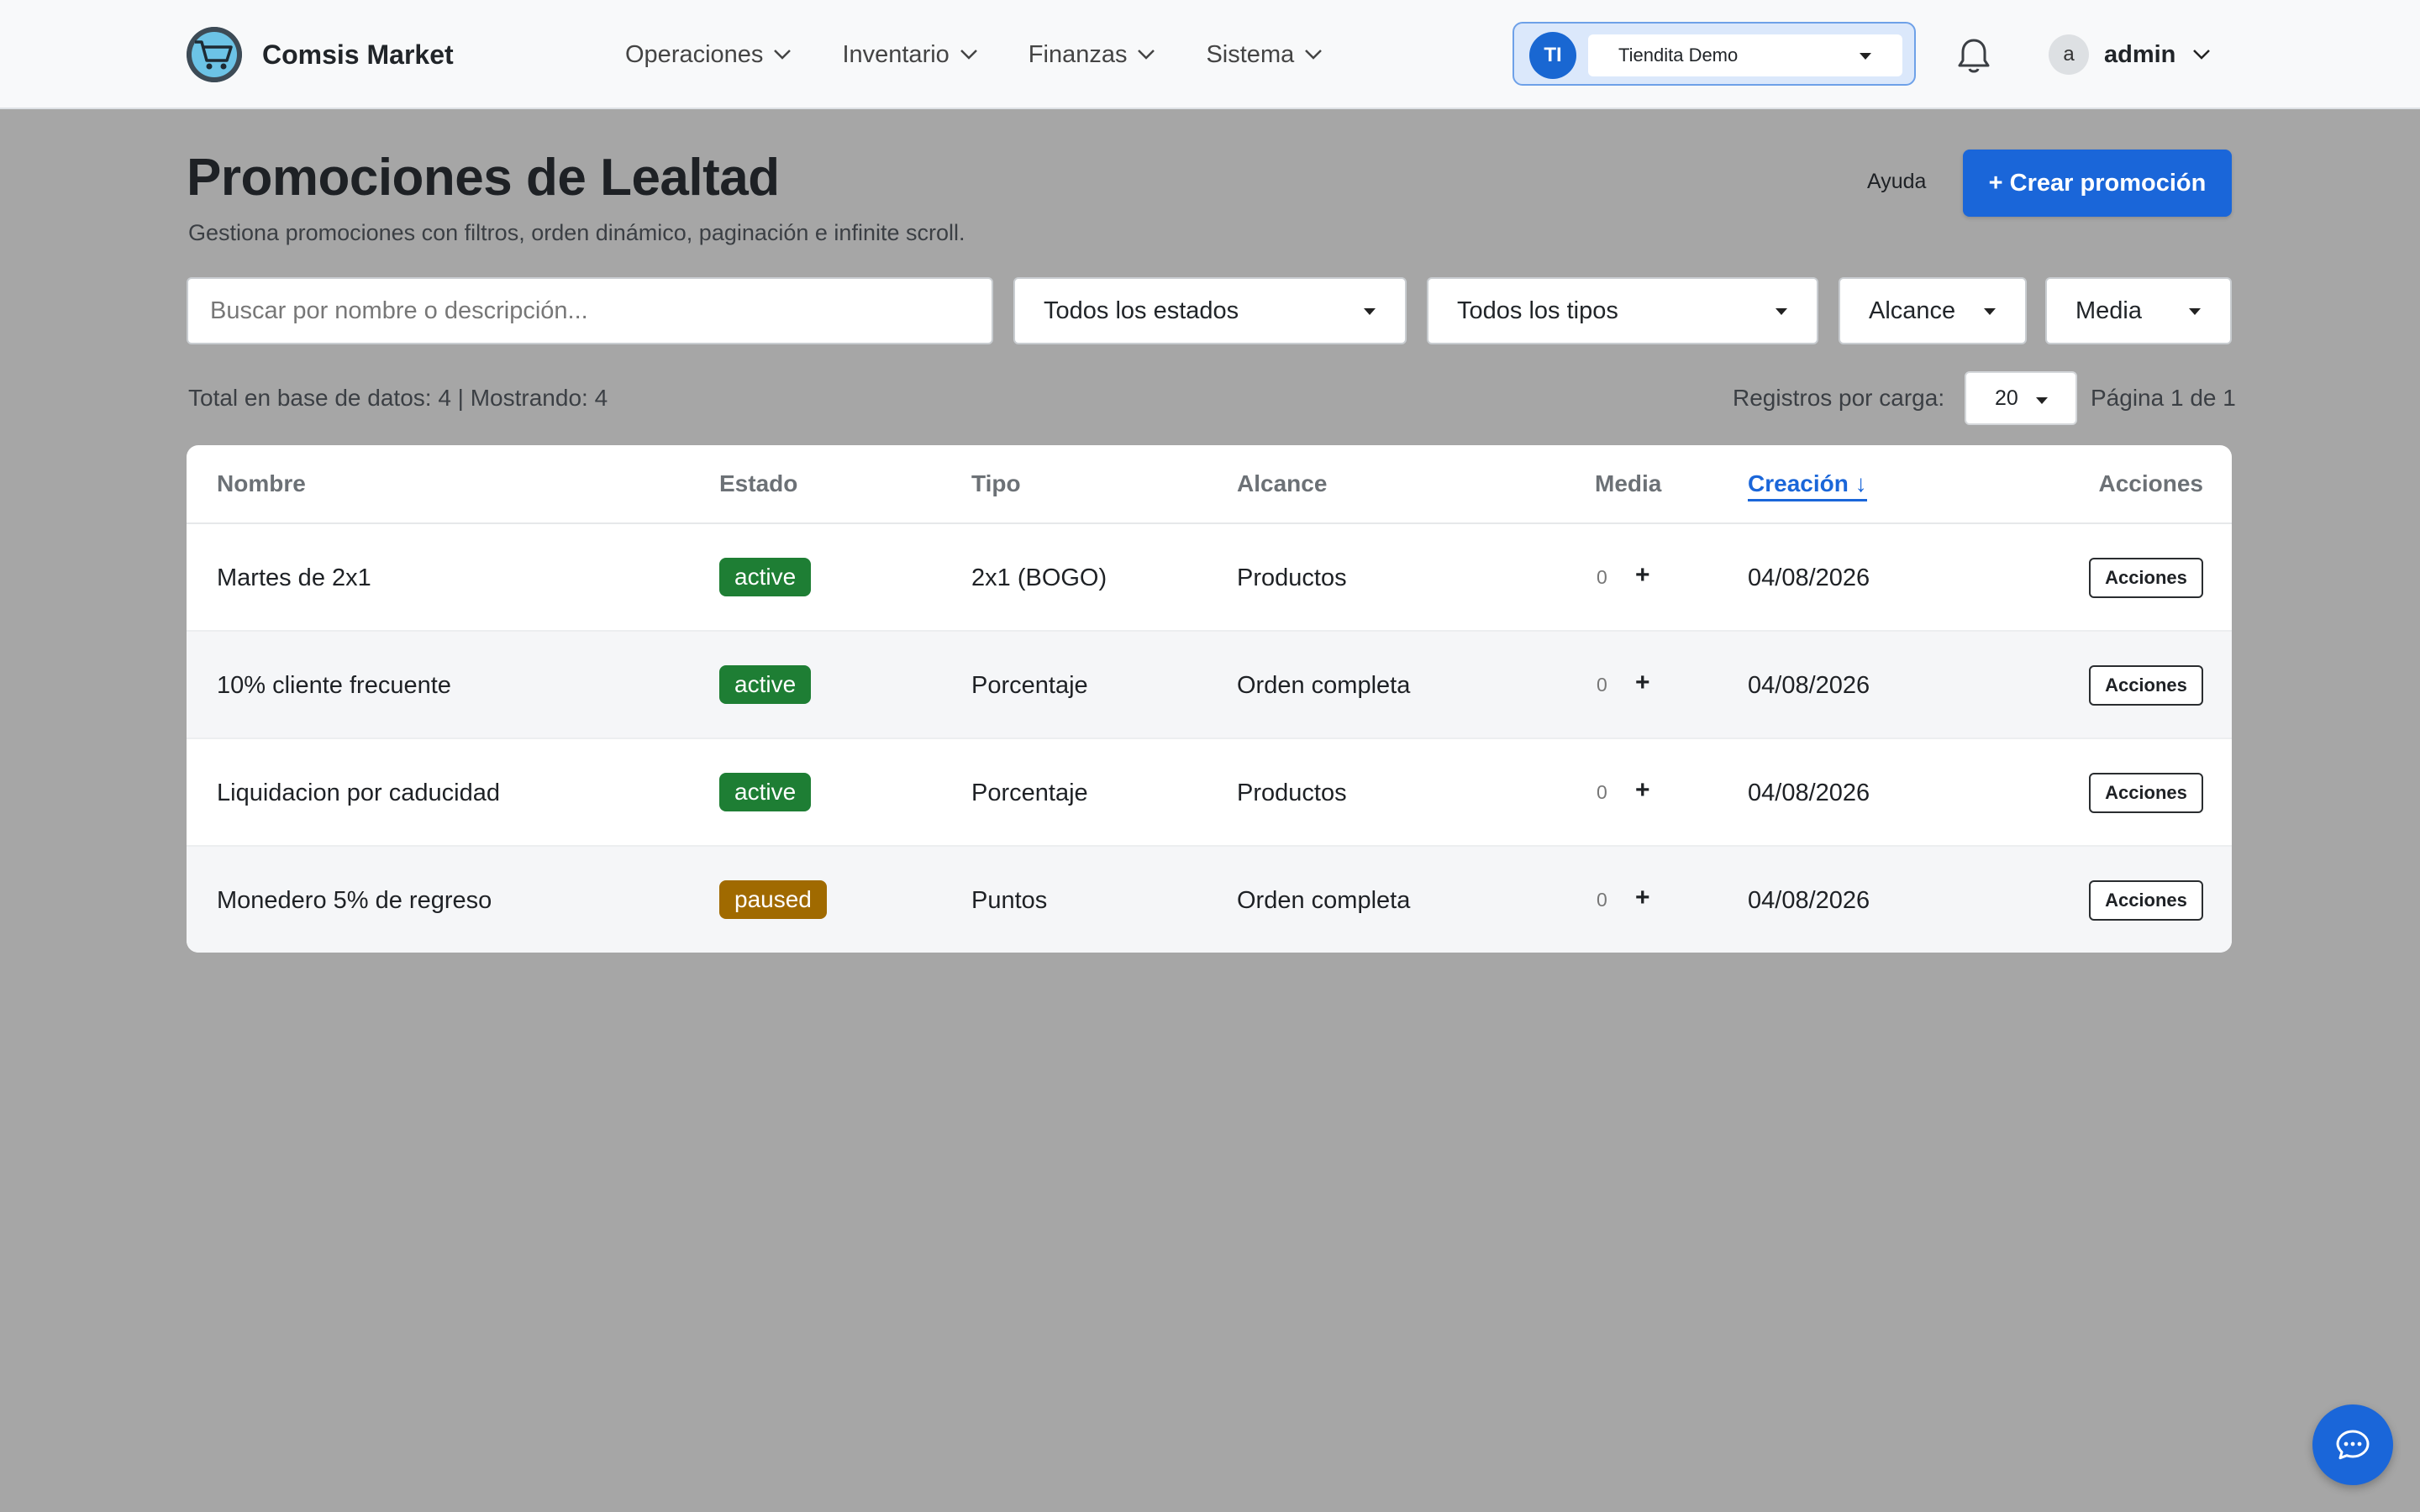 The image size is (2420, 1512). What do you see at coordinates (398, 398) in the screenshot?
I see `record-totals: Total en base de datos: 4 | Mostrando: 4` at bounding box center [398, 398].